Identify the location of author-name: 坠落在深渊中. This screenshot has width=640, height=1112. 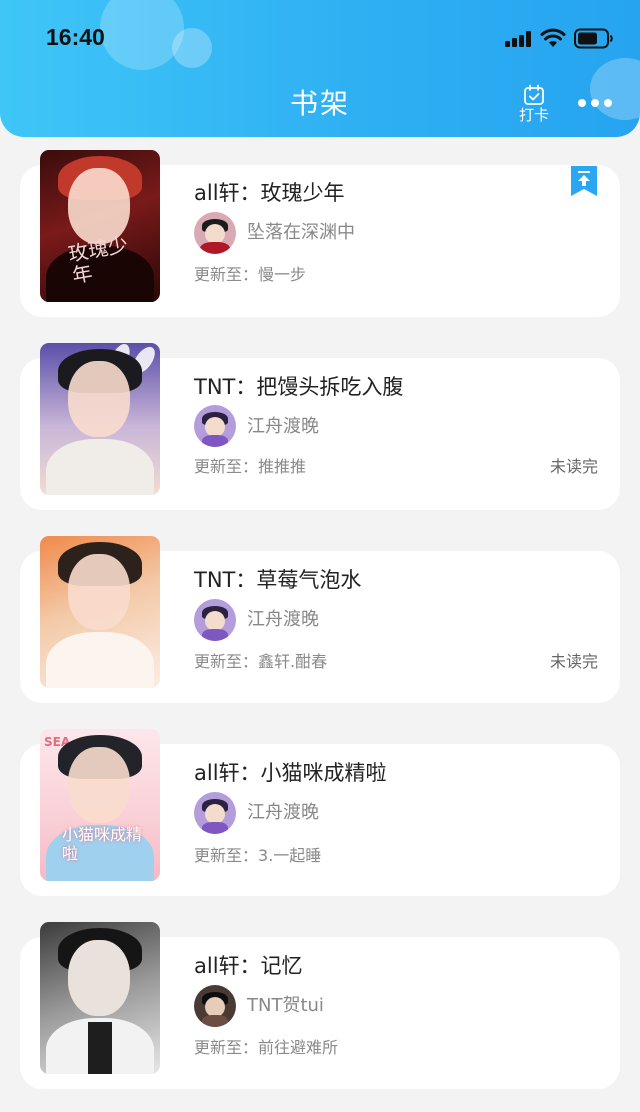
(301, 232).